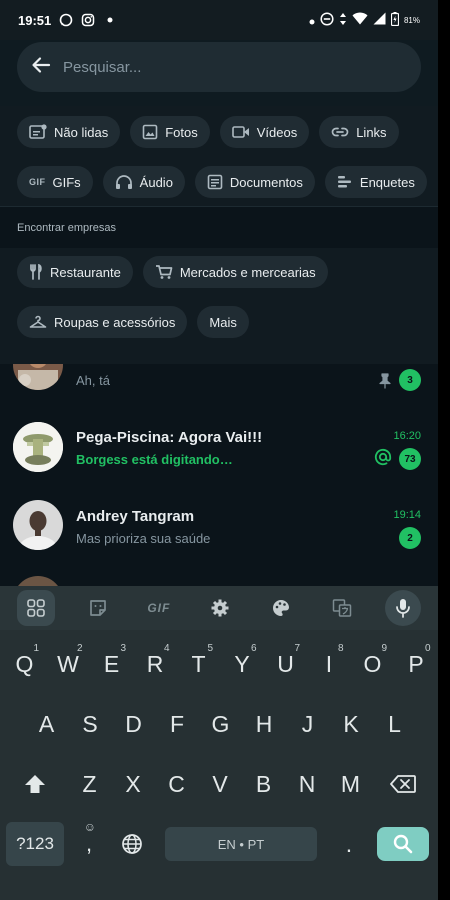  What do you see at coordinates (98, 608) in the screenshot?
I see `sticker-icon` at bounding box center [98, 608].